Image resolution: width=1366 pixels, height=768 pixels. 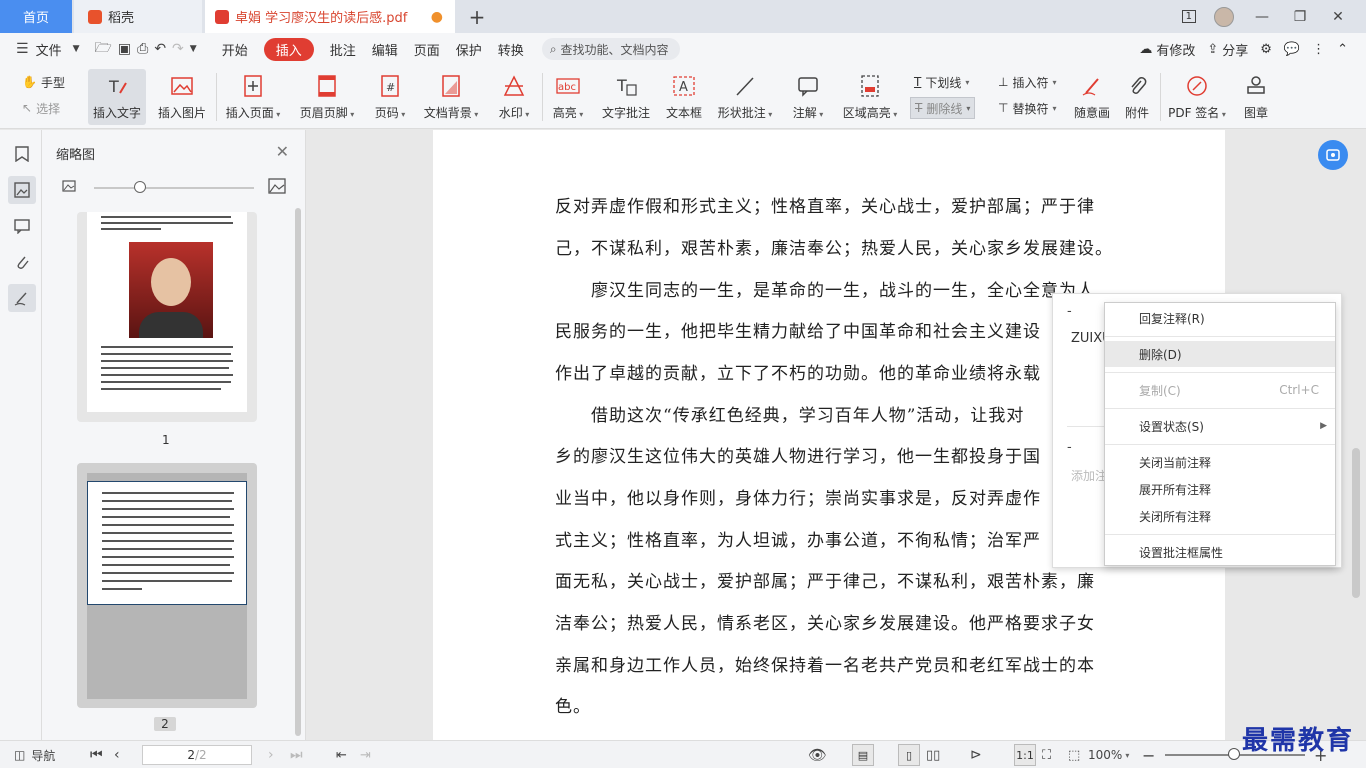 What do you see at coordinates (684, 97) in the screenshot?
I see `text-box-button: A 文本框` at bounding box center [684, 97].